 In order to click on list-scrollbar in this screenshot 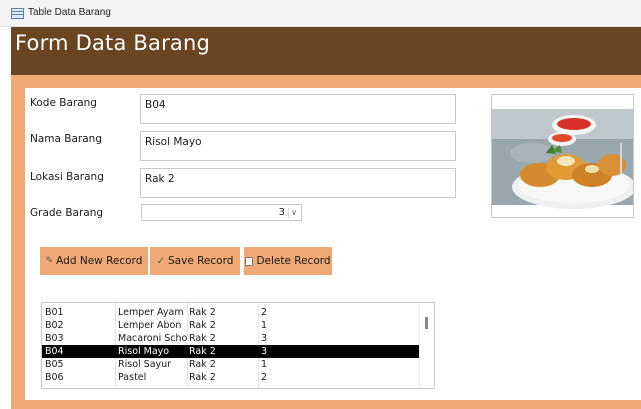, I will do `click(426, 345)`.